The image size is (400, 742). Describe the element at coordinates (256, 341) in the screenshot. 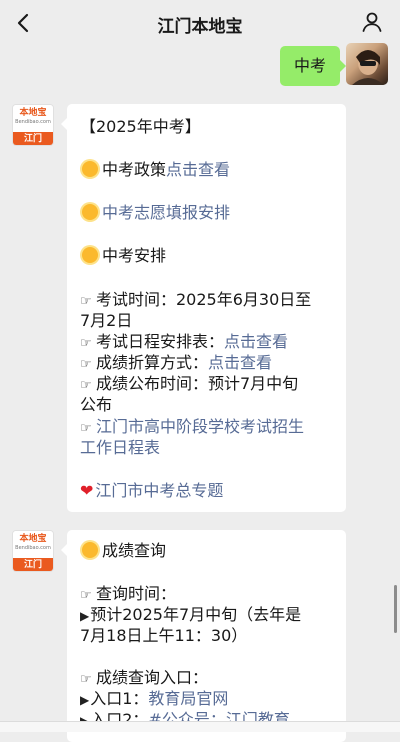

I see `schedule-table-link: 点击查看` at that location.